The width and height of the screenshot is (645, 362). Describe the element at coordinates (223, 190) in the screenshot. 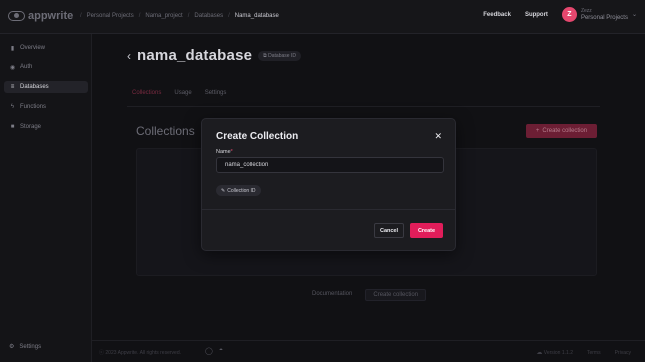

I see `pencil-icon: ✎` at that location.